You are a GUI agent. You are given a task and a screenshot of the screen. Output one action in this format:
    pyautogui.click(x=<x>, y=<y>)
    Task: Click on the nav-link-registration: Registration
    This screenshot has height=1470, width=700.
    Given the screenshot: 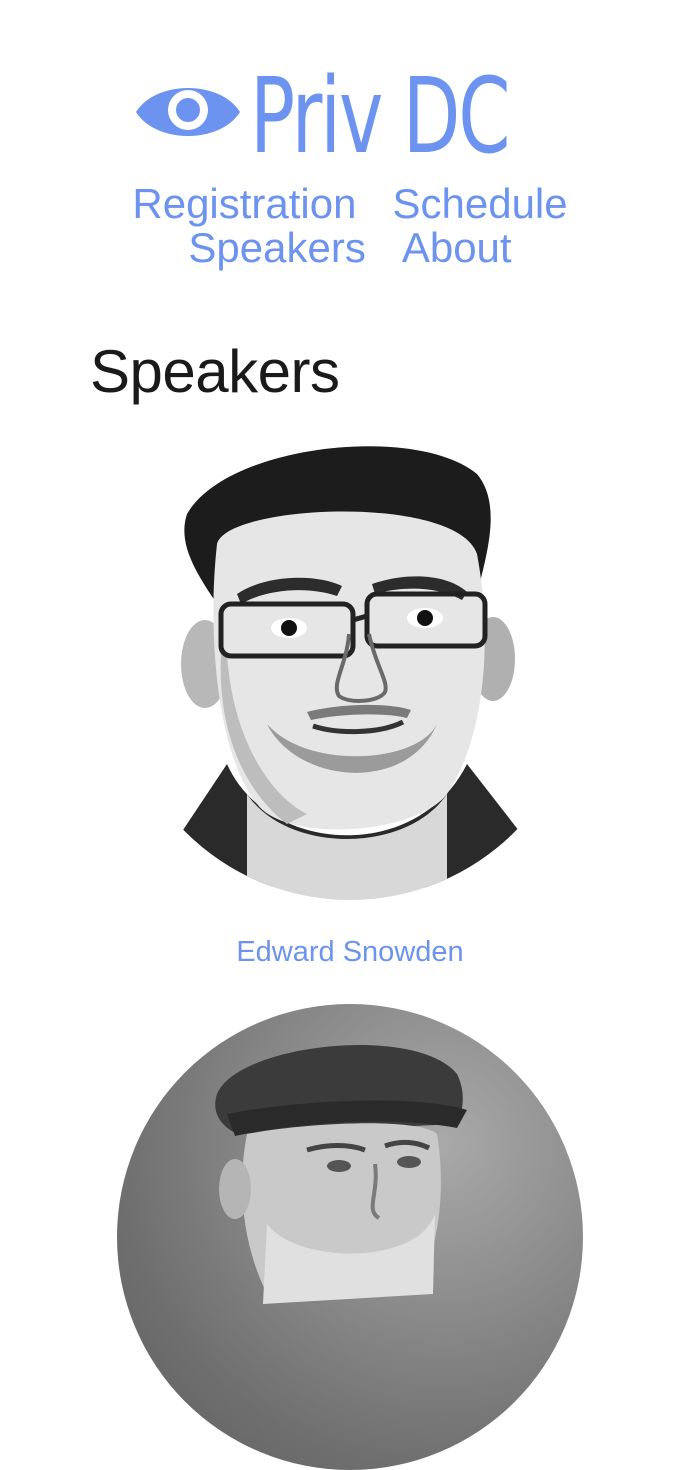 What is the action you would take?
    pyautogui.click(x=244, y=204)
    